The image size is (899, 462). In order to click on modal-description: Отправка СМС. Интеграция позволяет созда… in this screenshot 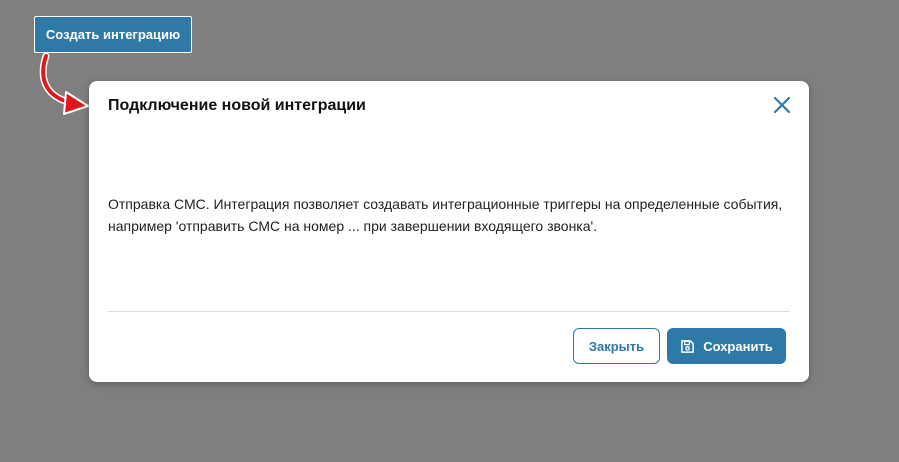, I will do `click(445, 215)`.